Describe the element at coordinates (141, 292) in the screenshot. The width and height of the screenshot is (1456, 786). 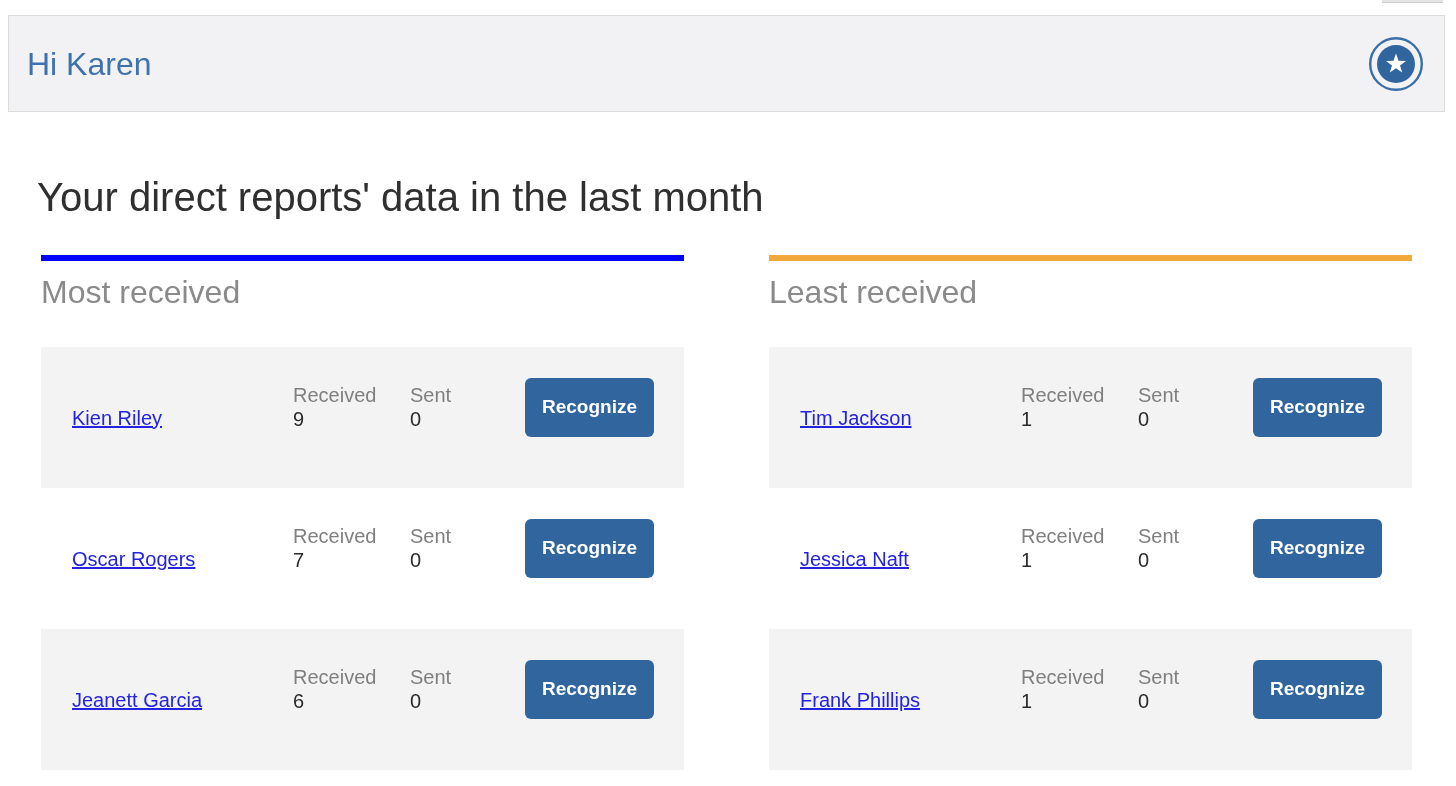
I see `section-title: Most received` at that location.